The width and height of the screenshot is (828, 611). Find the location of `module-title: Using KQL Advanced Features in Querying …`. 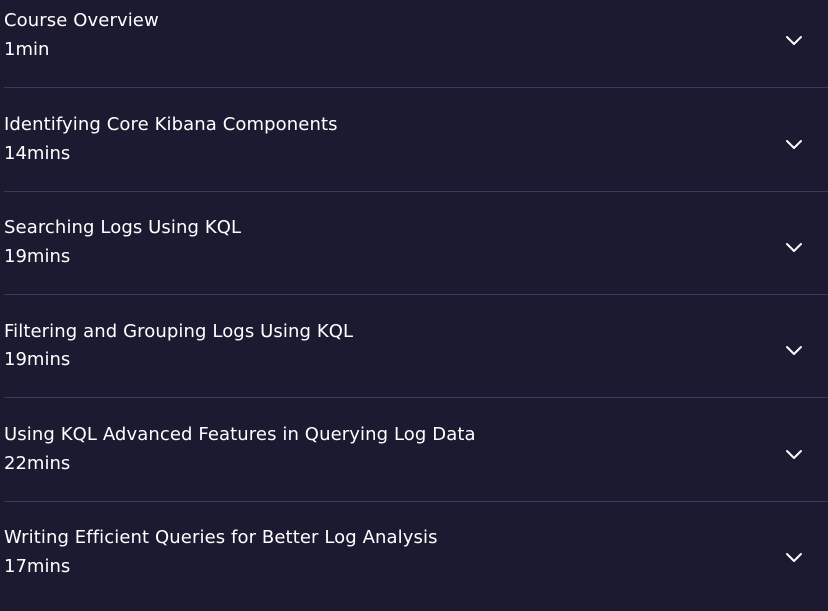

module-title: Using KQL Advanced Features in Querying … is located at coordinates (240, 434).